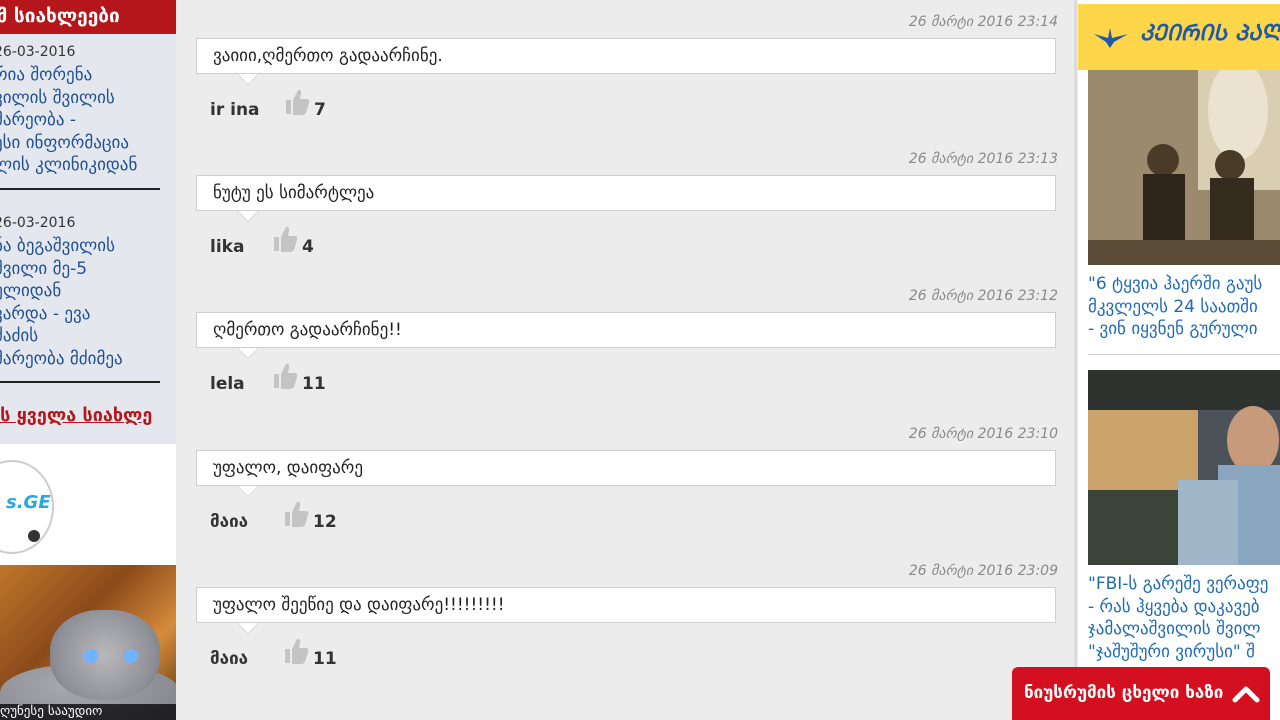 This screenshot has height=720, width=1280. I want to click on comment-date: 26 მარტი 2016 23:09, so click(983, 571).